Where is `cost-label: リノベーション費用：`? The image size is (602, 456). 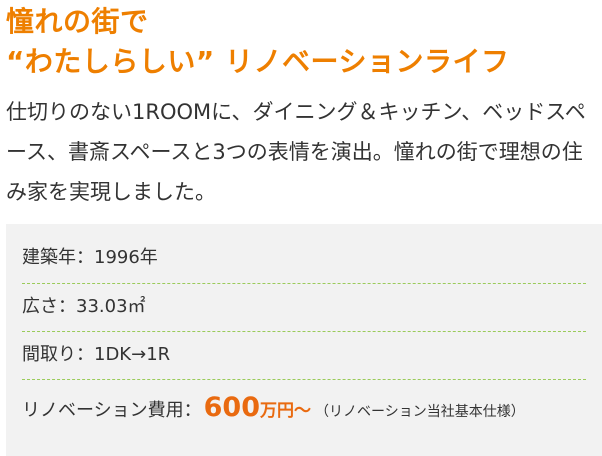
cost-label: リノベーション費用： is located at coordinates (112, 410).